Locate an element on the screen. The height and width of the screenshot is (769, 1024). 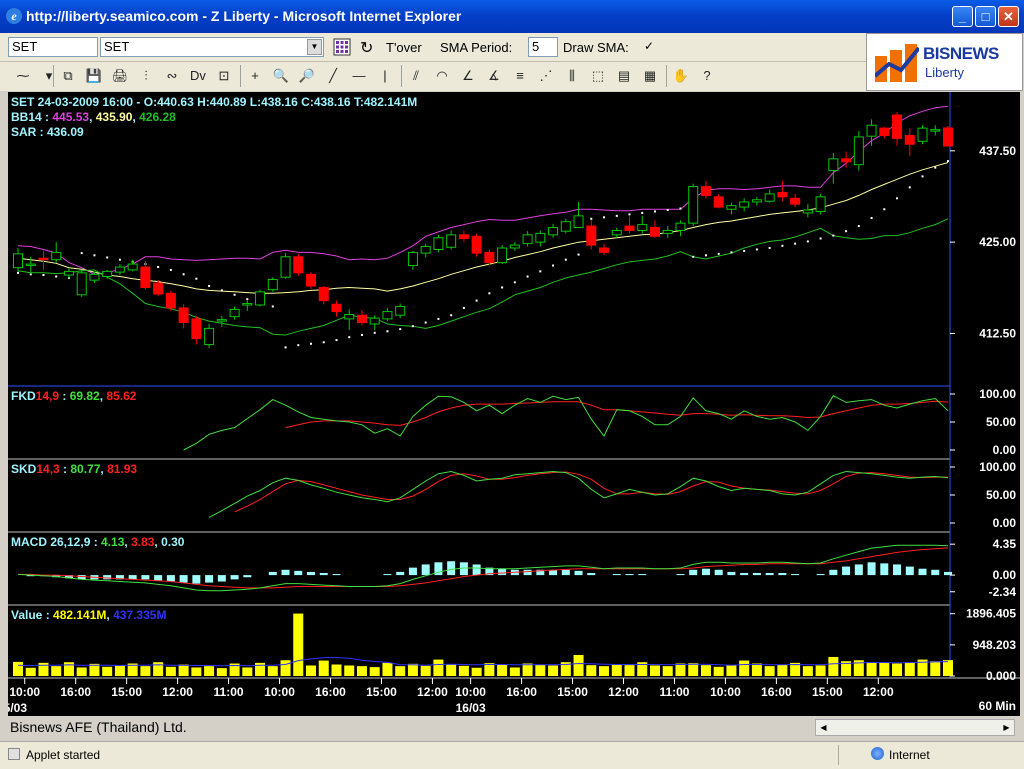
toolbar-tool-17-icon: ∠ is located at coordinates (468, 76).